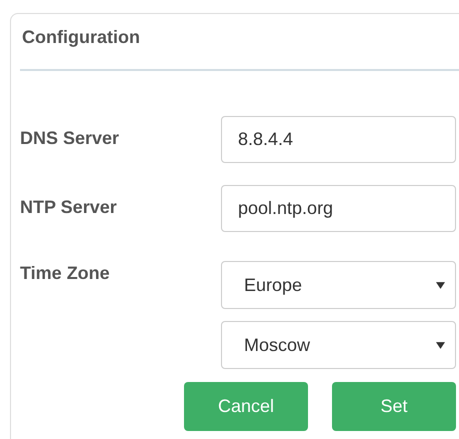  I want to click on dropdown: Europe, so click(338, 285).